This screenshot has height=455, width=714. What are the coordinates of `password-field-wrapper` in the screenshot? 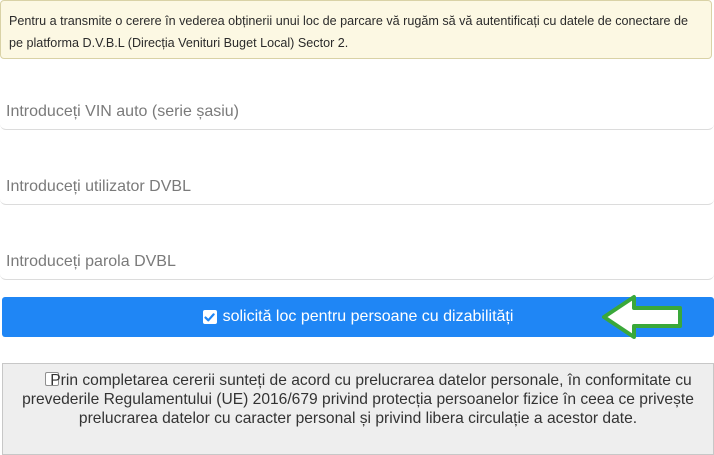 It's located at (357, 253).